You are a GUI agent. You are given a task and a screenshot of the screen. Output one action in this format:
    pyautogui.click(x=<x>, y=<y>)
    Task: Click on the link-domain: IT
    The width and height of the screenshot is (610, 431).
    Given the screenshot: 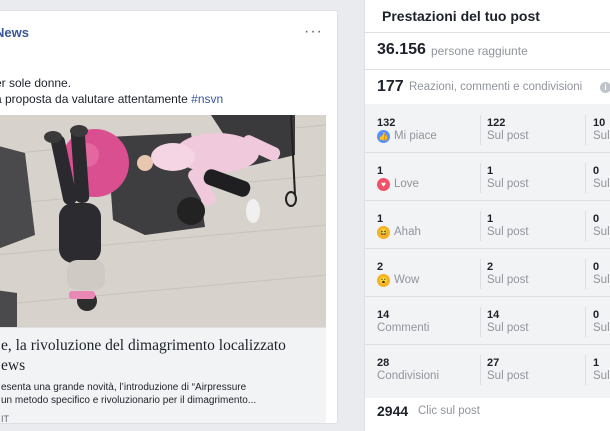 What is the action you would take?
    pyautogui.click(x=5, y=419)
    